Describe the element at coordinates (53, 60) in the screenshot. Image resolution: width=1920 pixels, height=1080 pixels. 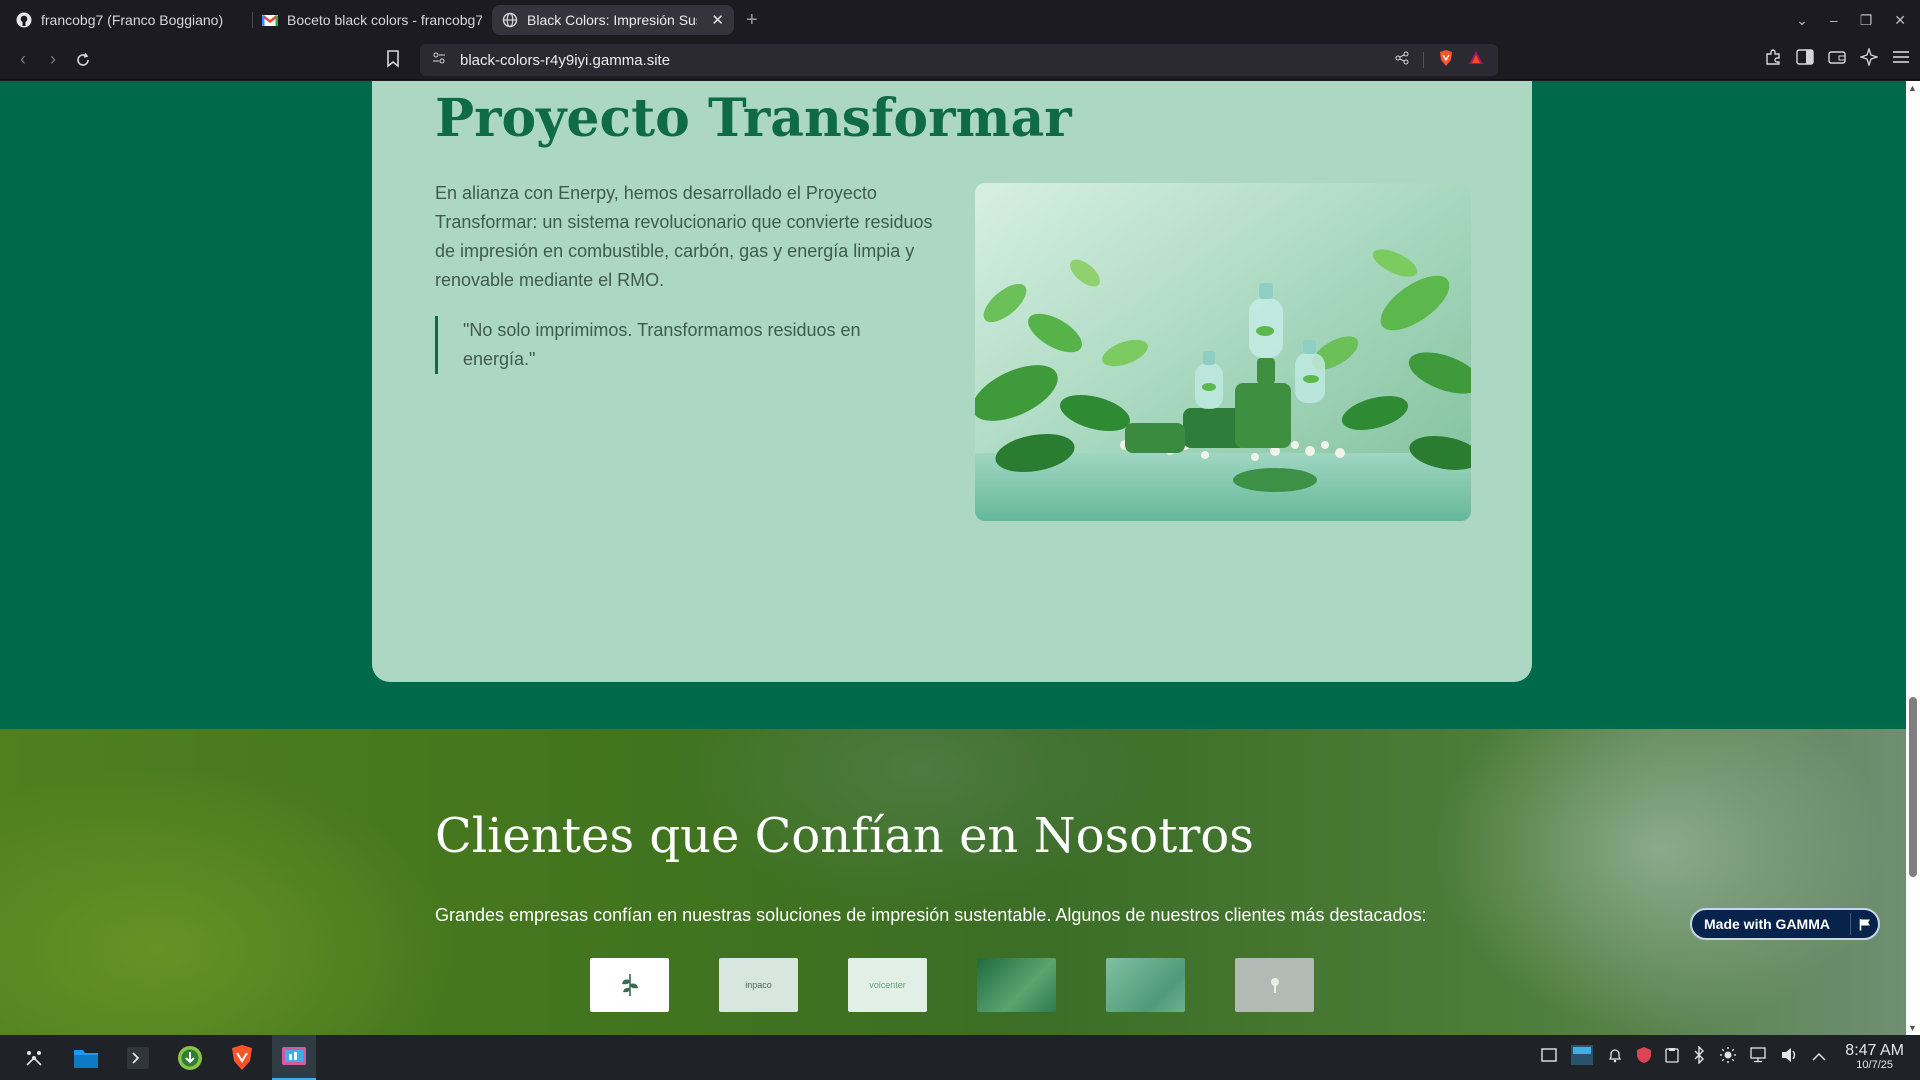
I see `forward-icon: ›` at that location.